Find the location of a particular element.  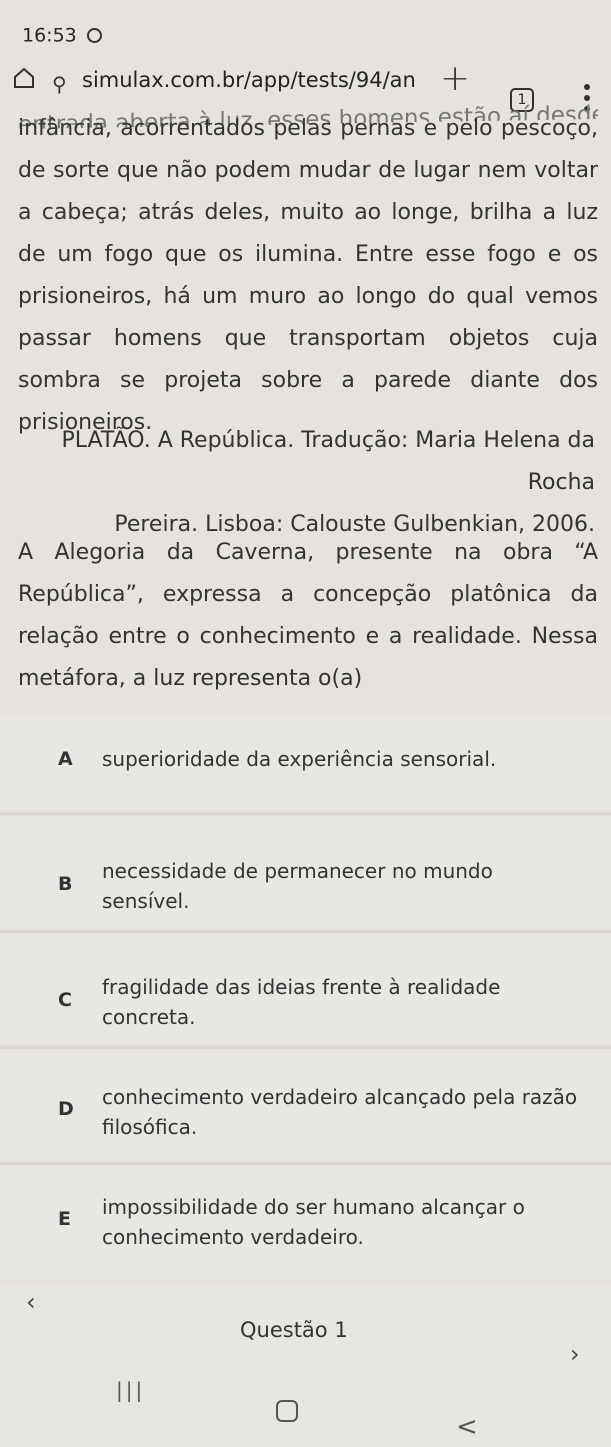

status-time: 16:53 is located at coordinates (49, 35).